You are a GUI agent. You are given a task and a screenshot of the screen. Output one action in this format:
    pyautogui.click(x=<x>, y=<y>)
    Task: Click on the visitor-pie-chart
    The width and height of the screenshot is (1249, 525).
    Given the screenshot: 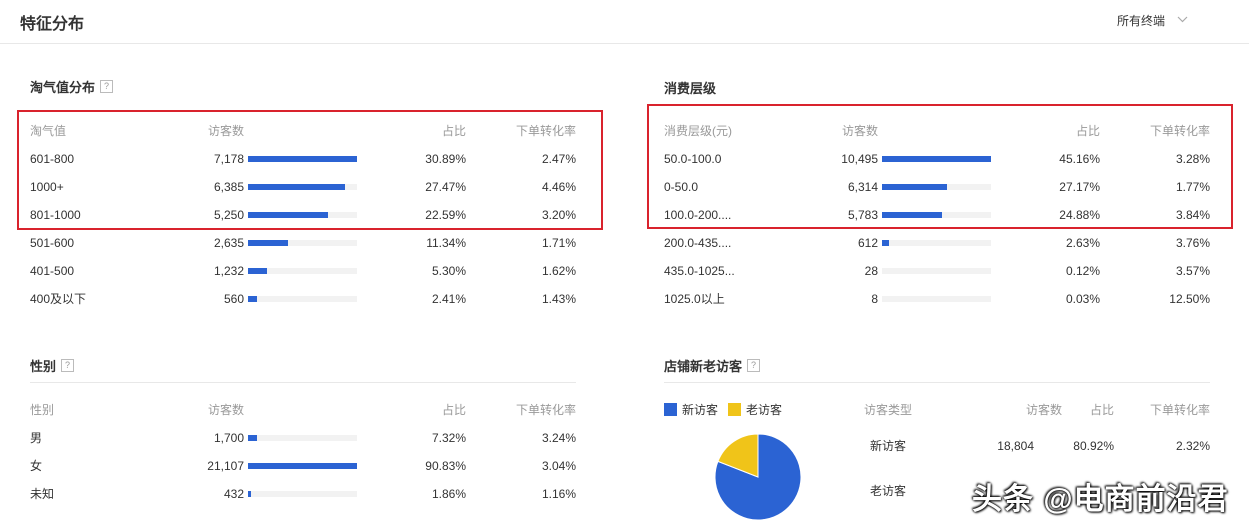 What is the action you would take?
    pyautogui.click(x=758, y=477)
    